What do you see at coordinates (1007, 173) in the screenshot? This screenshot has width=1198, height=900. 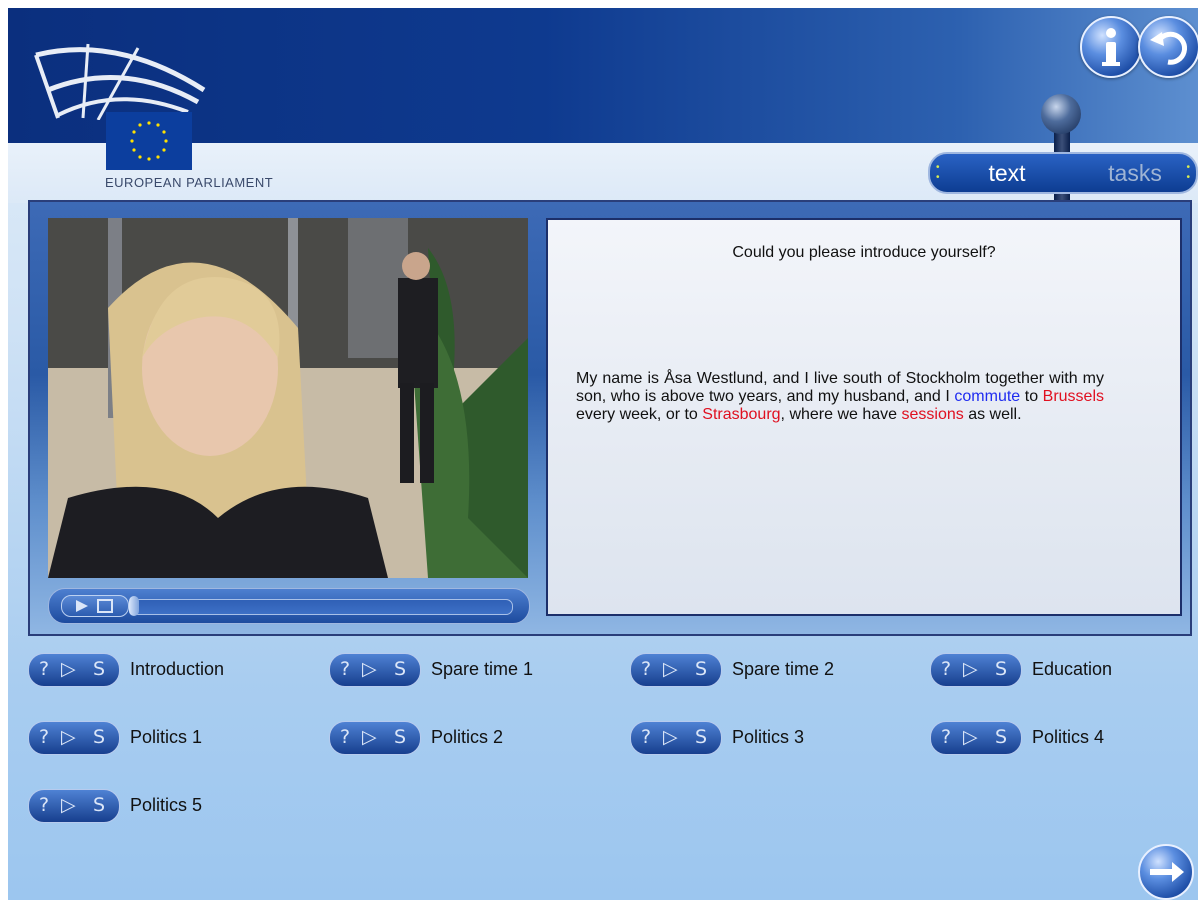 I see `tab-text: text` at bounding box center [1007, 173].